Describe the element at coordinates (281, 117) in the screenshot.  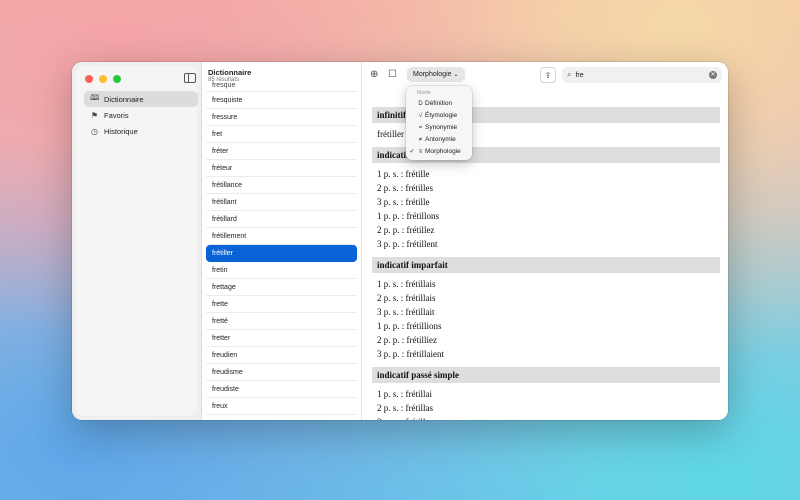
I see `list-item: fressure` at that location.